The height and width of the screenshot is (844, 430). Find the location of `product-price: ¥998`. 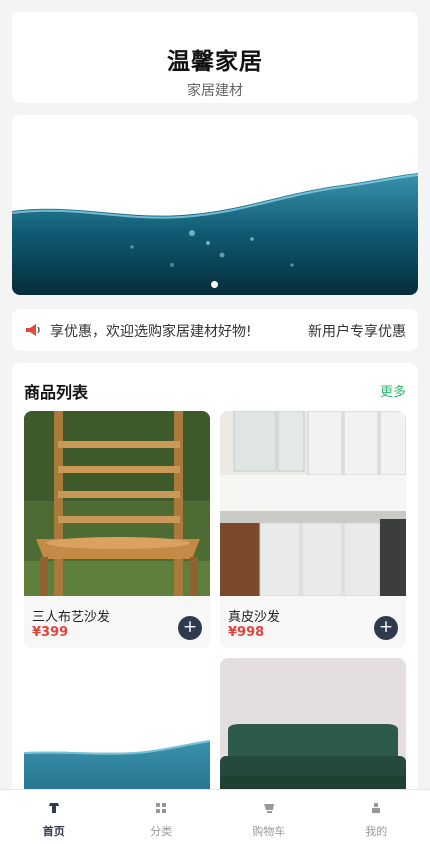

product-price: ¥998 is located at coordinates (246, 632).